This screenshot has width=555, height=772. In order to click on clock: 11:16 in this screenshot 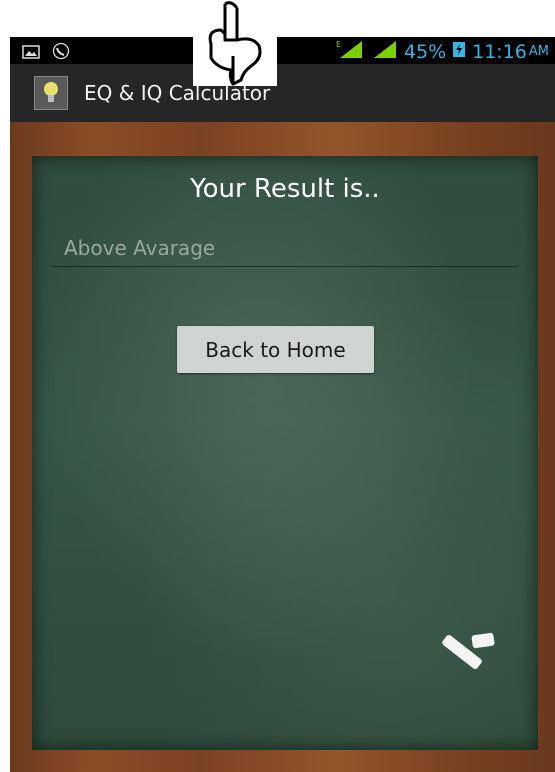, I will do `click(499, 51)`.